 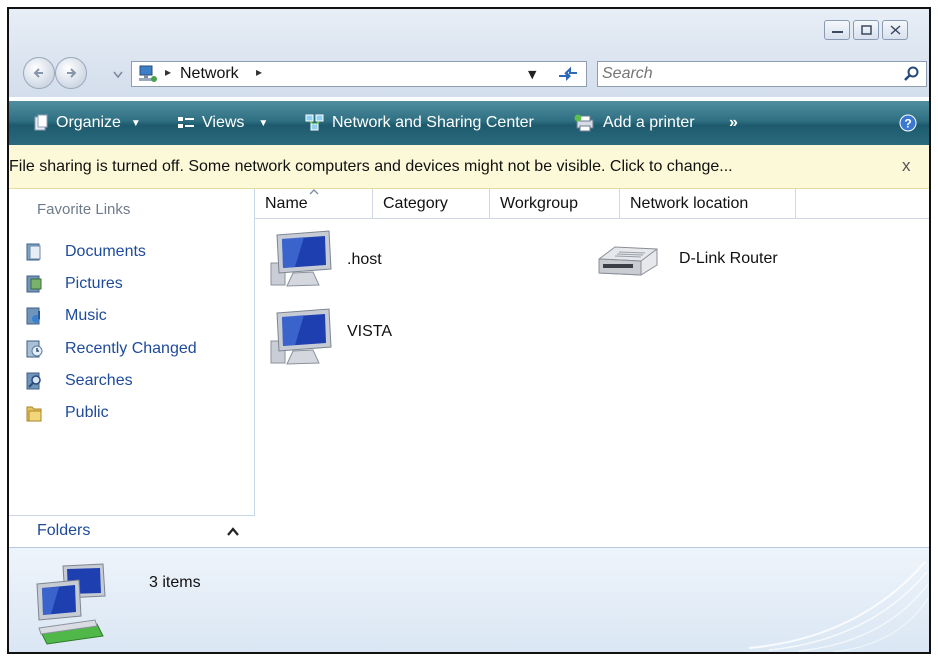 I want to click on organize-label: Organize, so click(x=88, y=122).